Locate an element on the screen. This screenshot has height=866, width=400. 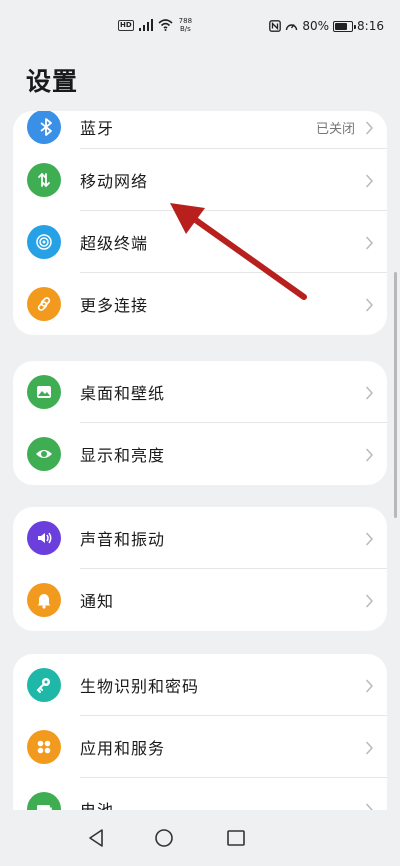
scrollbar is located at coordinates (395, 395).